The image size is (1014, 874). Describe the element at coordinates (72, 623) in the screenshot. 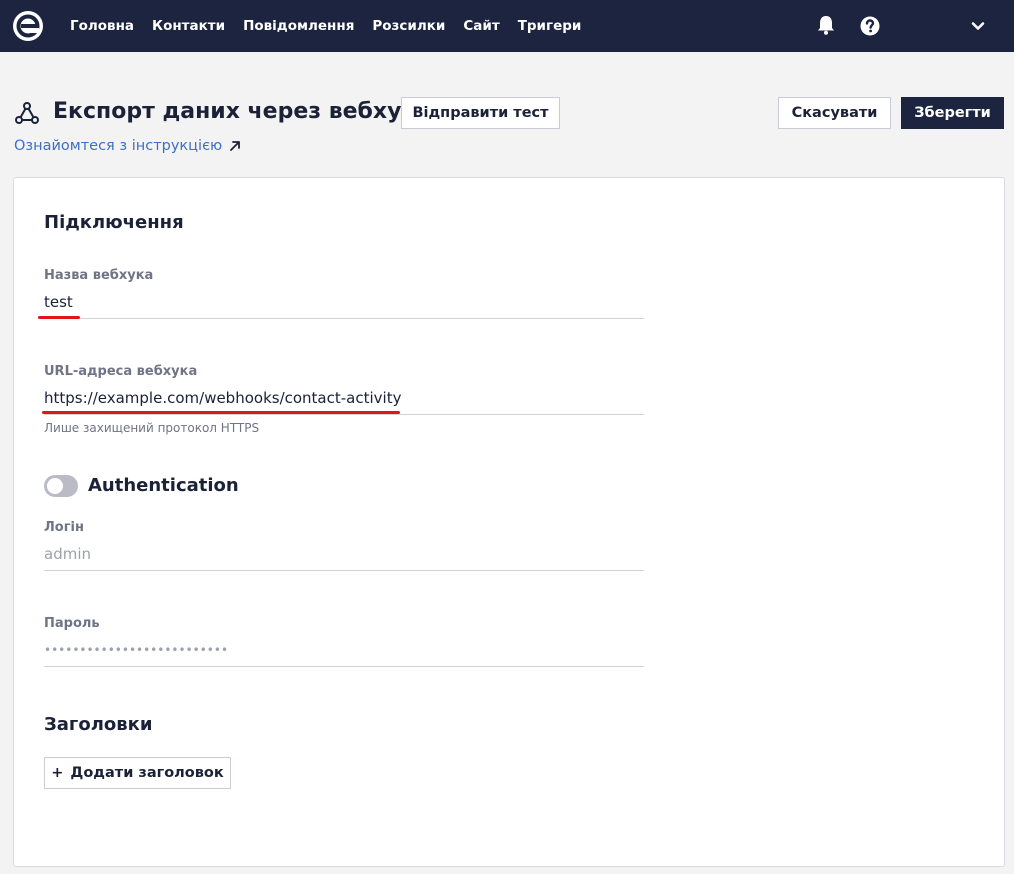

I see `password-label: Пароль` at that location.